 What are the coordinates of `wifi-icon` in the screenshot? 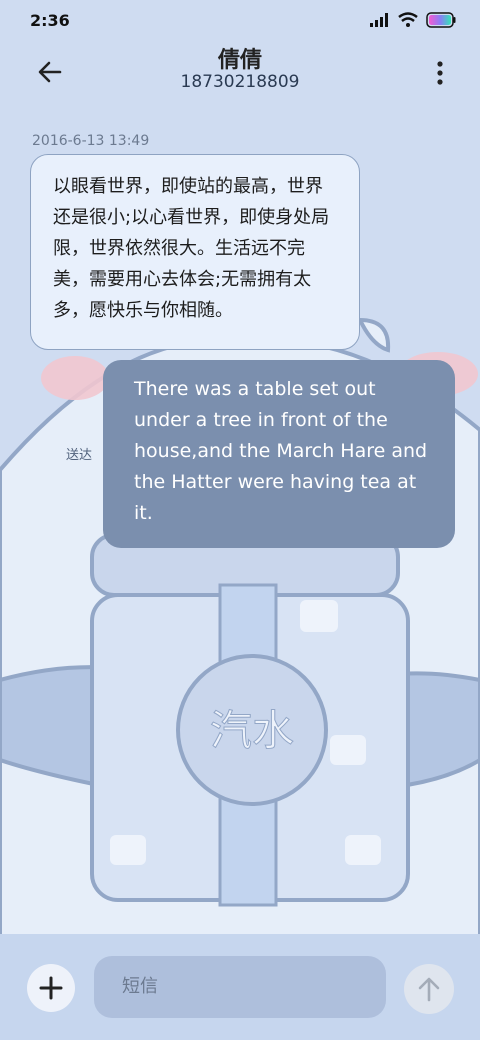 It's located at (408, 19).